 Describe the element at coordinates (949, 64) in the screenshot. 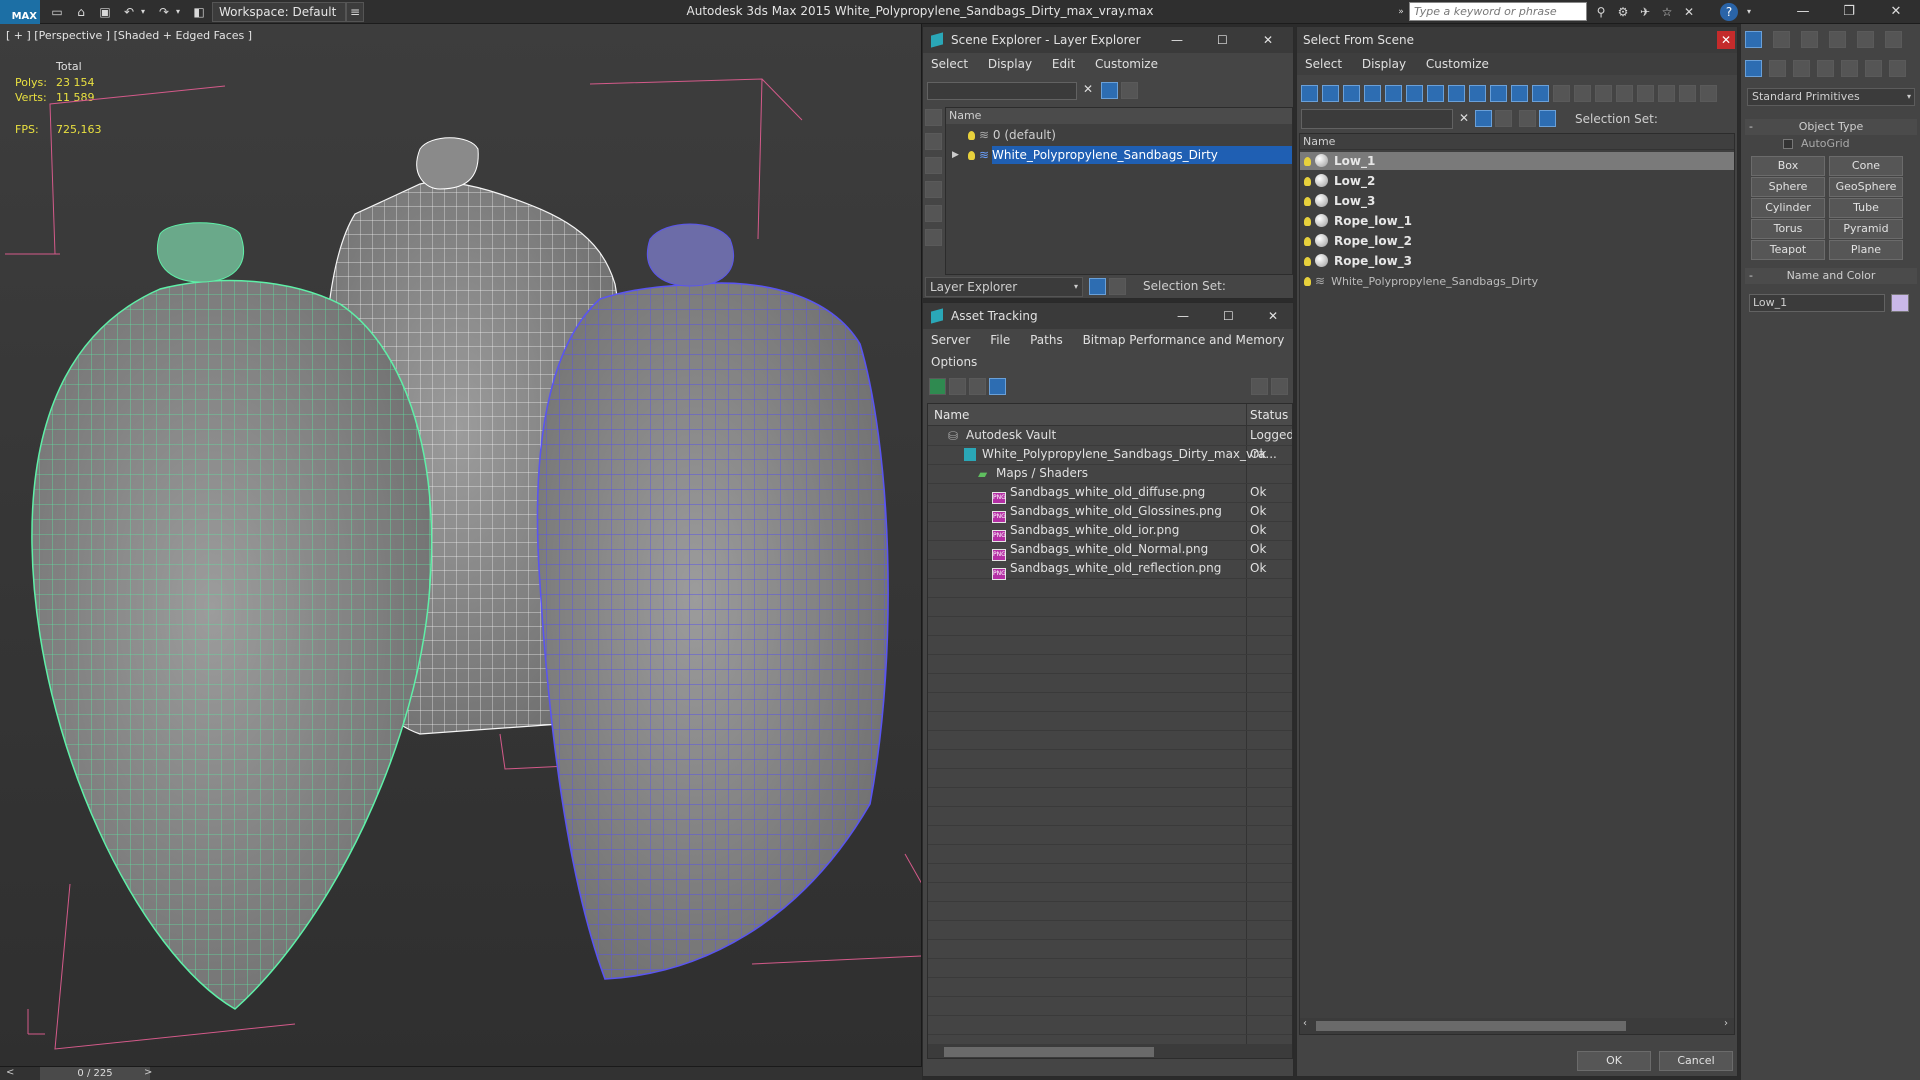

I see `menu-select: Select` at that location.